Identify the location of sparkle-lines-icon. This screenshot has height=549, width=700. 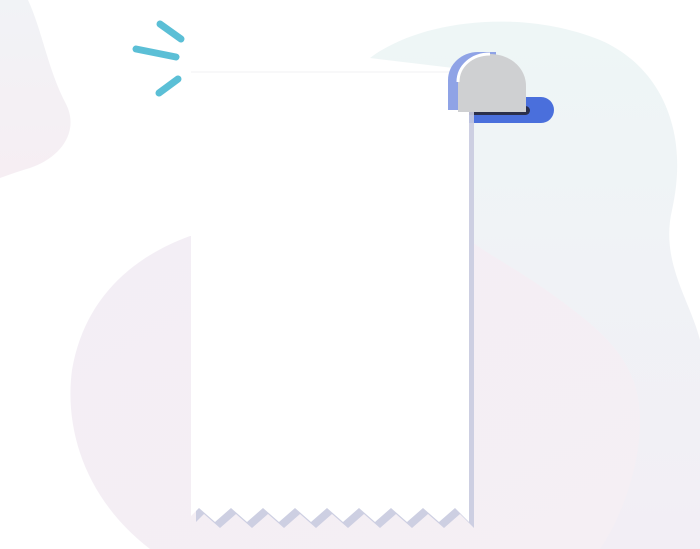
(158, 58).